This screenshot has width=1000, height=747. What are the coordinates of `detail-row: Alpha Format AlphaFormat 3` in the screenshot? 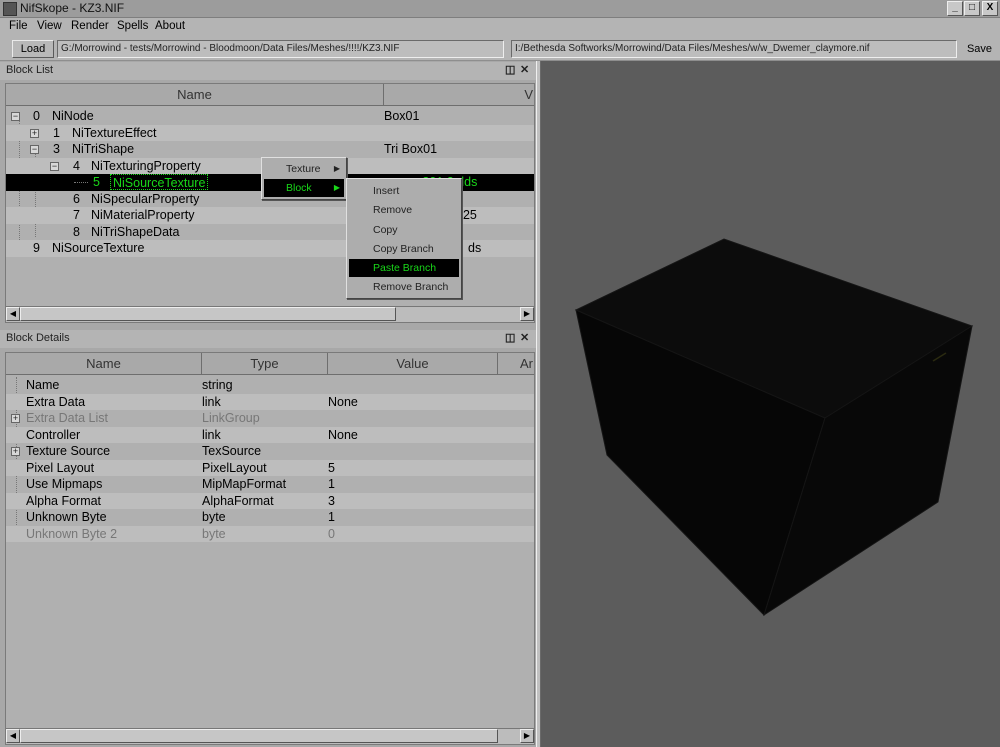 It's located at (270, 500).